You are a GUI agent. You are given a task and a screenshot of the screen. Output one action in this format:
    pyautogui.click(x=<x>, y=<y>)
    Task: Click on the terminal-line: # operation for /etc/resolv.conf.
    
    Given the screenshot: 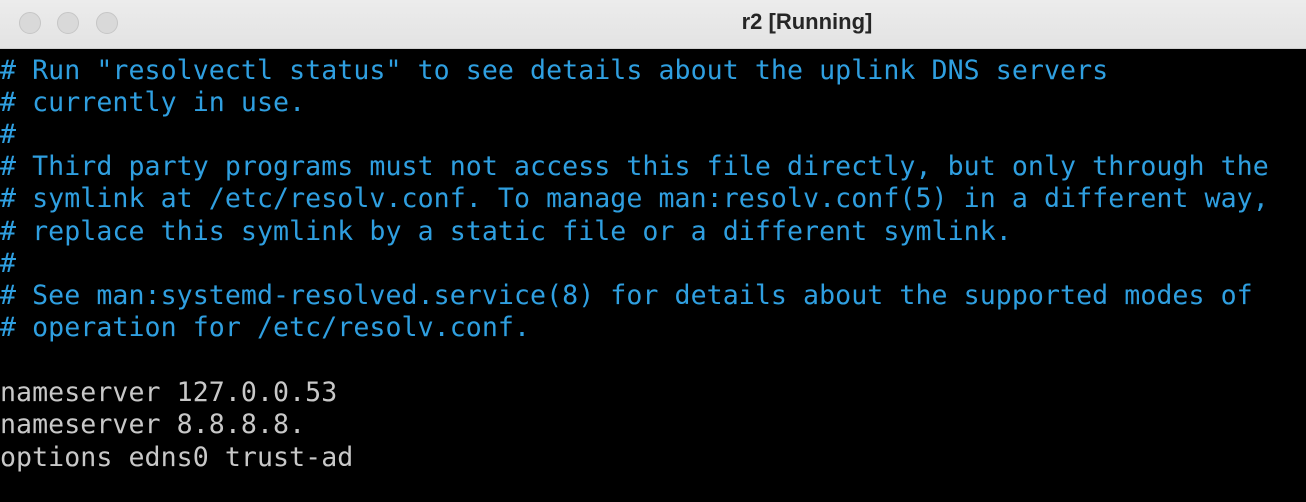 What is the action you would take?
    pyautogui.click(x=265, y=327)
    